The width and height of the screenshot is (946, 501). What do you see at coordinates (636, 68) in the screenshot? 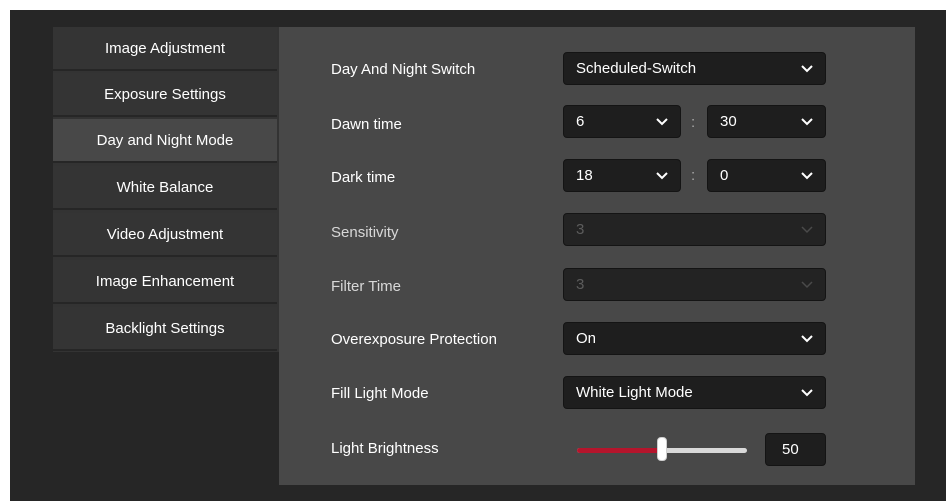
I see `day-night-switch-value: Scheduled-Switch` at bounding box center [636, 68].